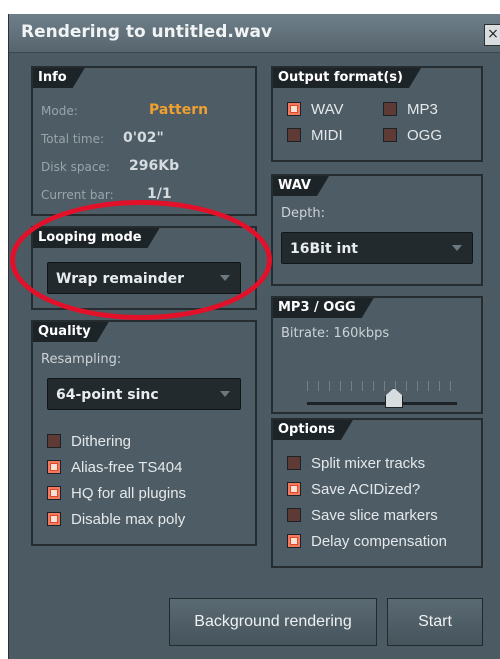 The width and height of the screenshot is (500, 659). Describe the element at coordinates (303, 213) in the screenshot. I see `depth-label: Depth:` at that location.